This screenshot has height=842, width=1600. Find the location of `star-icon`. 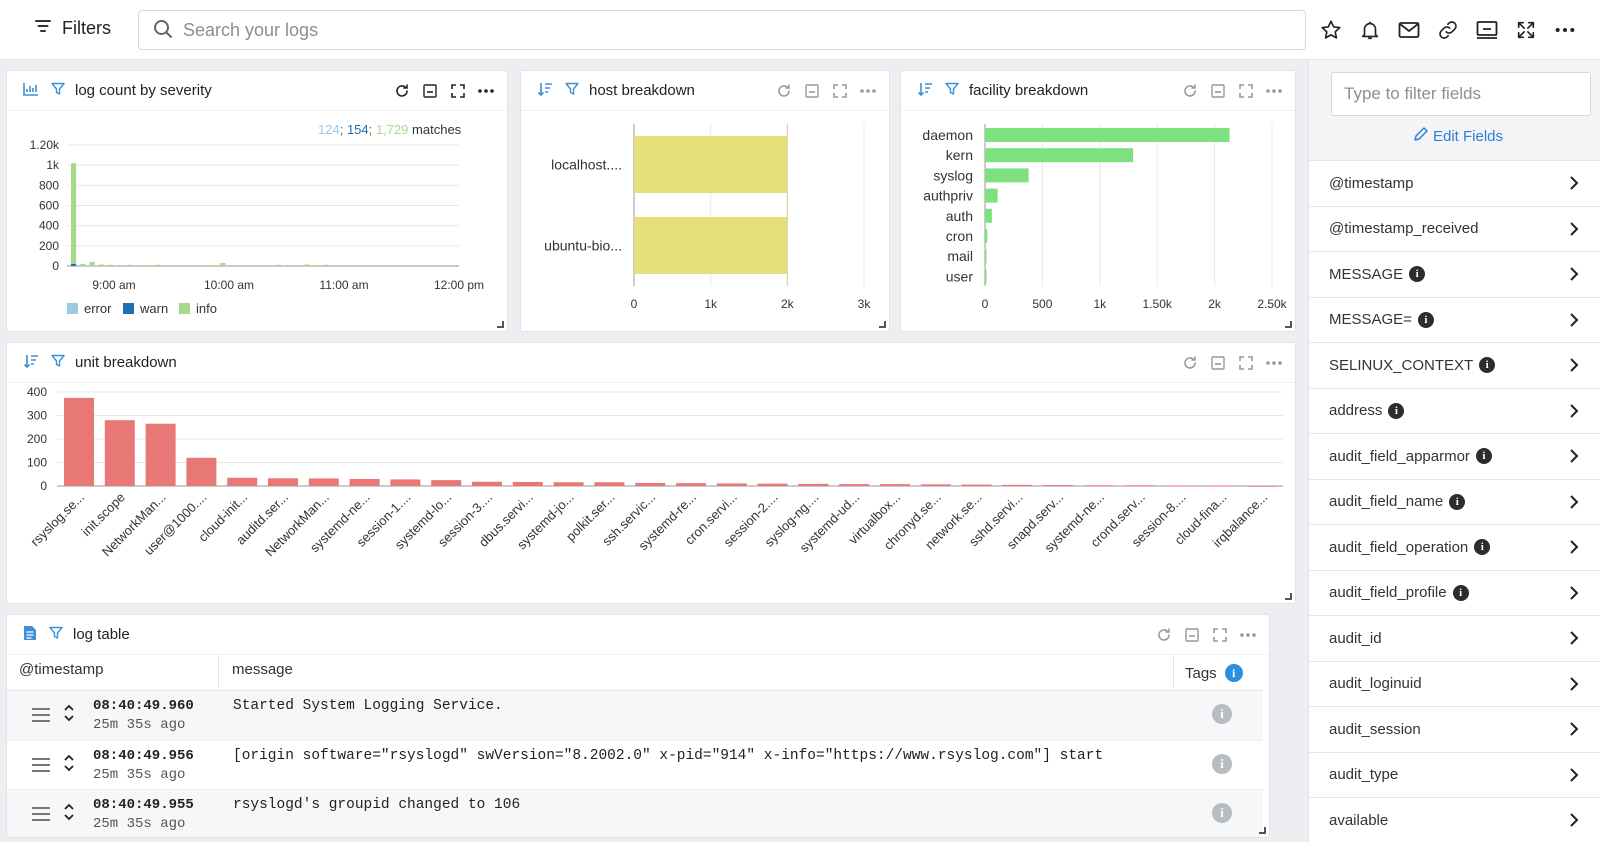

star-icon is located at coordinates (1331, 30).